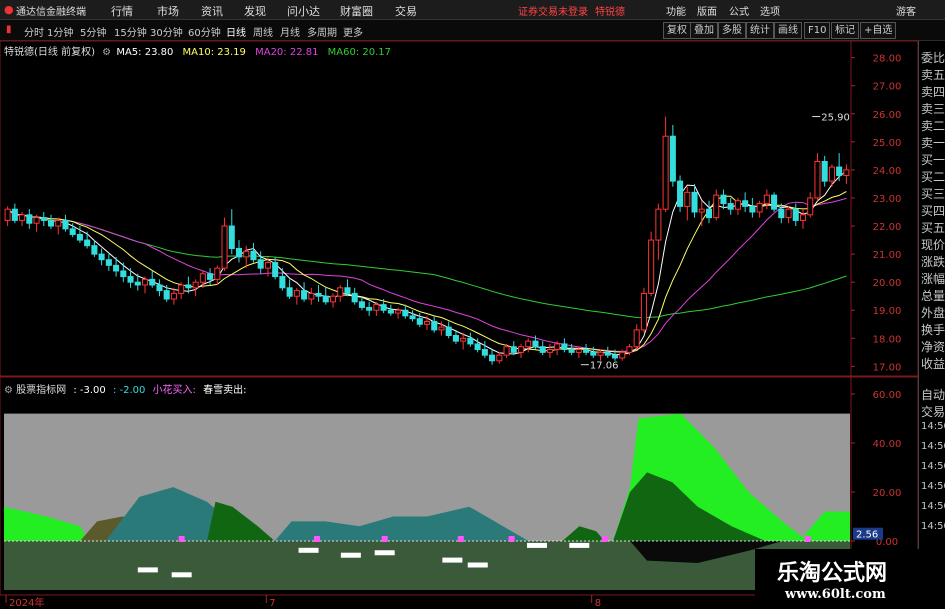  I want to click on quote-field-1: 卖五, so click(933, 75).